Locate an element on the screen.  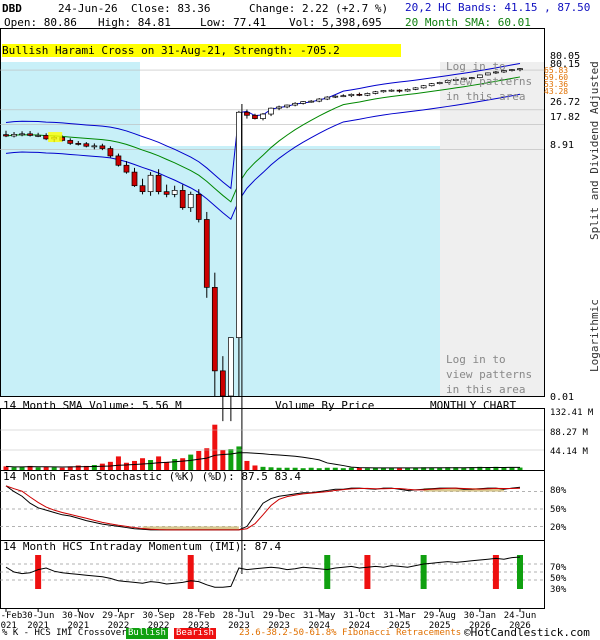
volume-value: Vol: 5,398,695 is located at coordinates (335, 22).